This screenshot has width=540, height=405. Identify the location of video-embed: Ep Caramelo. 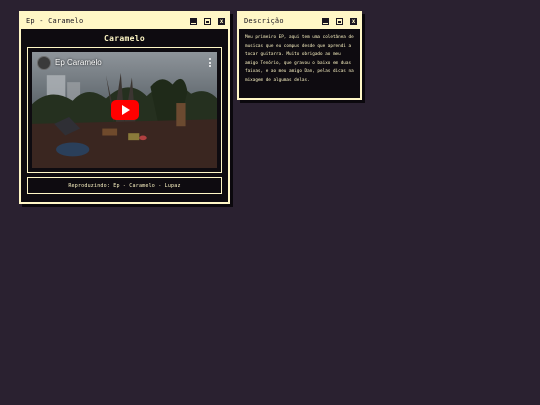
(124, 110).